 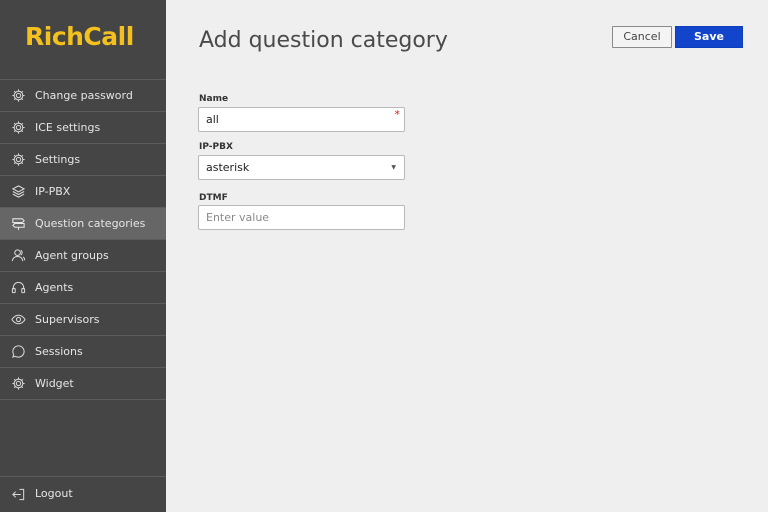 I want to click on sidebar-item-question-categories: Question categories, so click(x=83, y=224).